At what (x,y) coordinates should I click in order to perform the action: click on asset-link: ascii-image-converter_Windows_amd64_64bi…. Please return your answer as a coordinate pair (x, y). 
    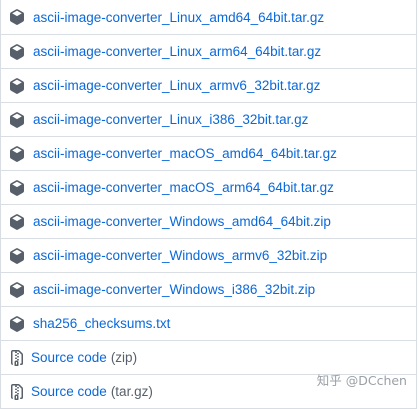
    Looking at the image, I should click on (182, 221).